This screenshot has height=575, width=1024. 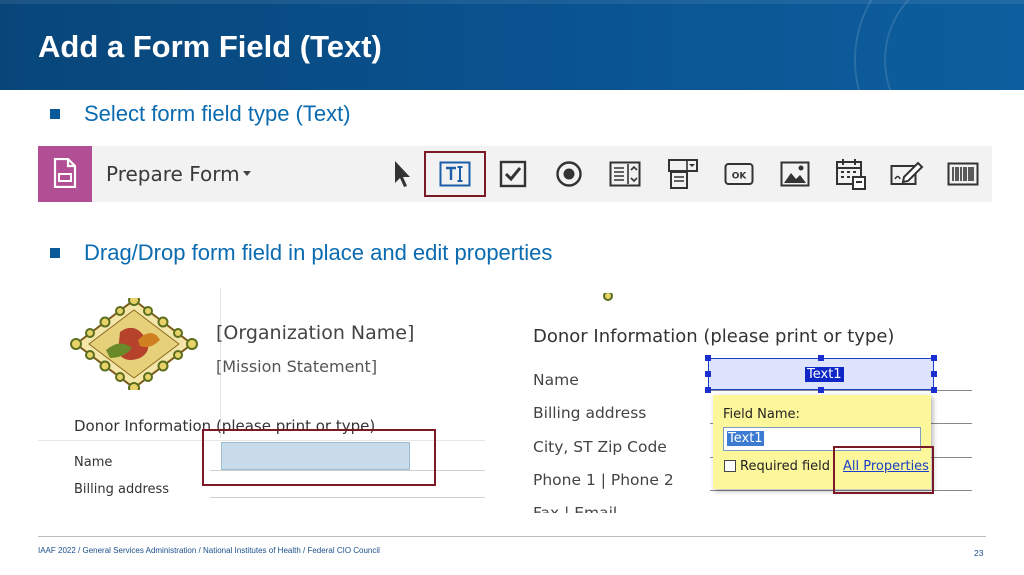 I want to click on image-field-icon, so click(x=795, y=174).